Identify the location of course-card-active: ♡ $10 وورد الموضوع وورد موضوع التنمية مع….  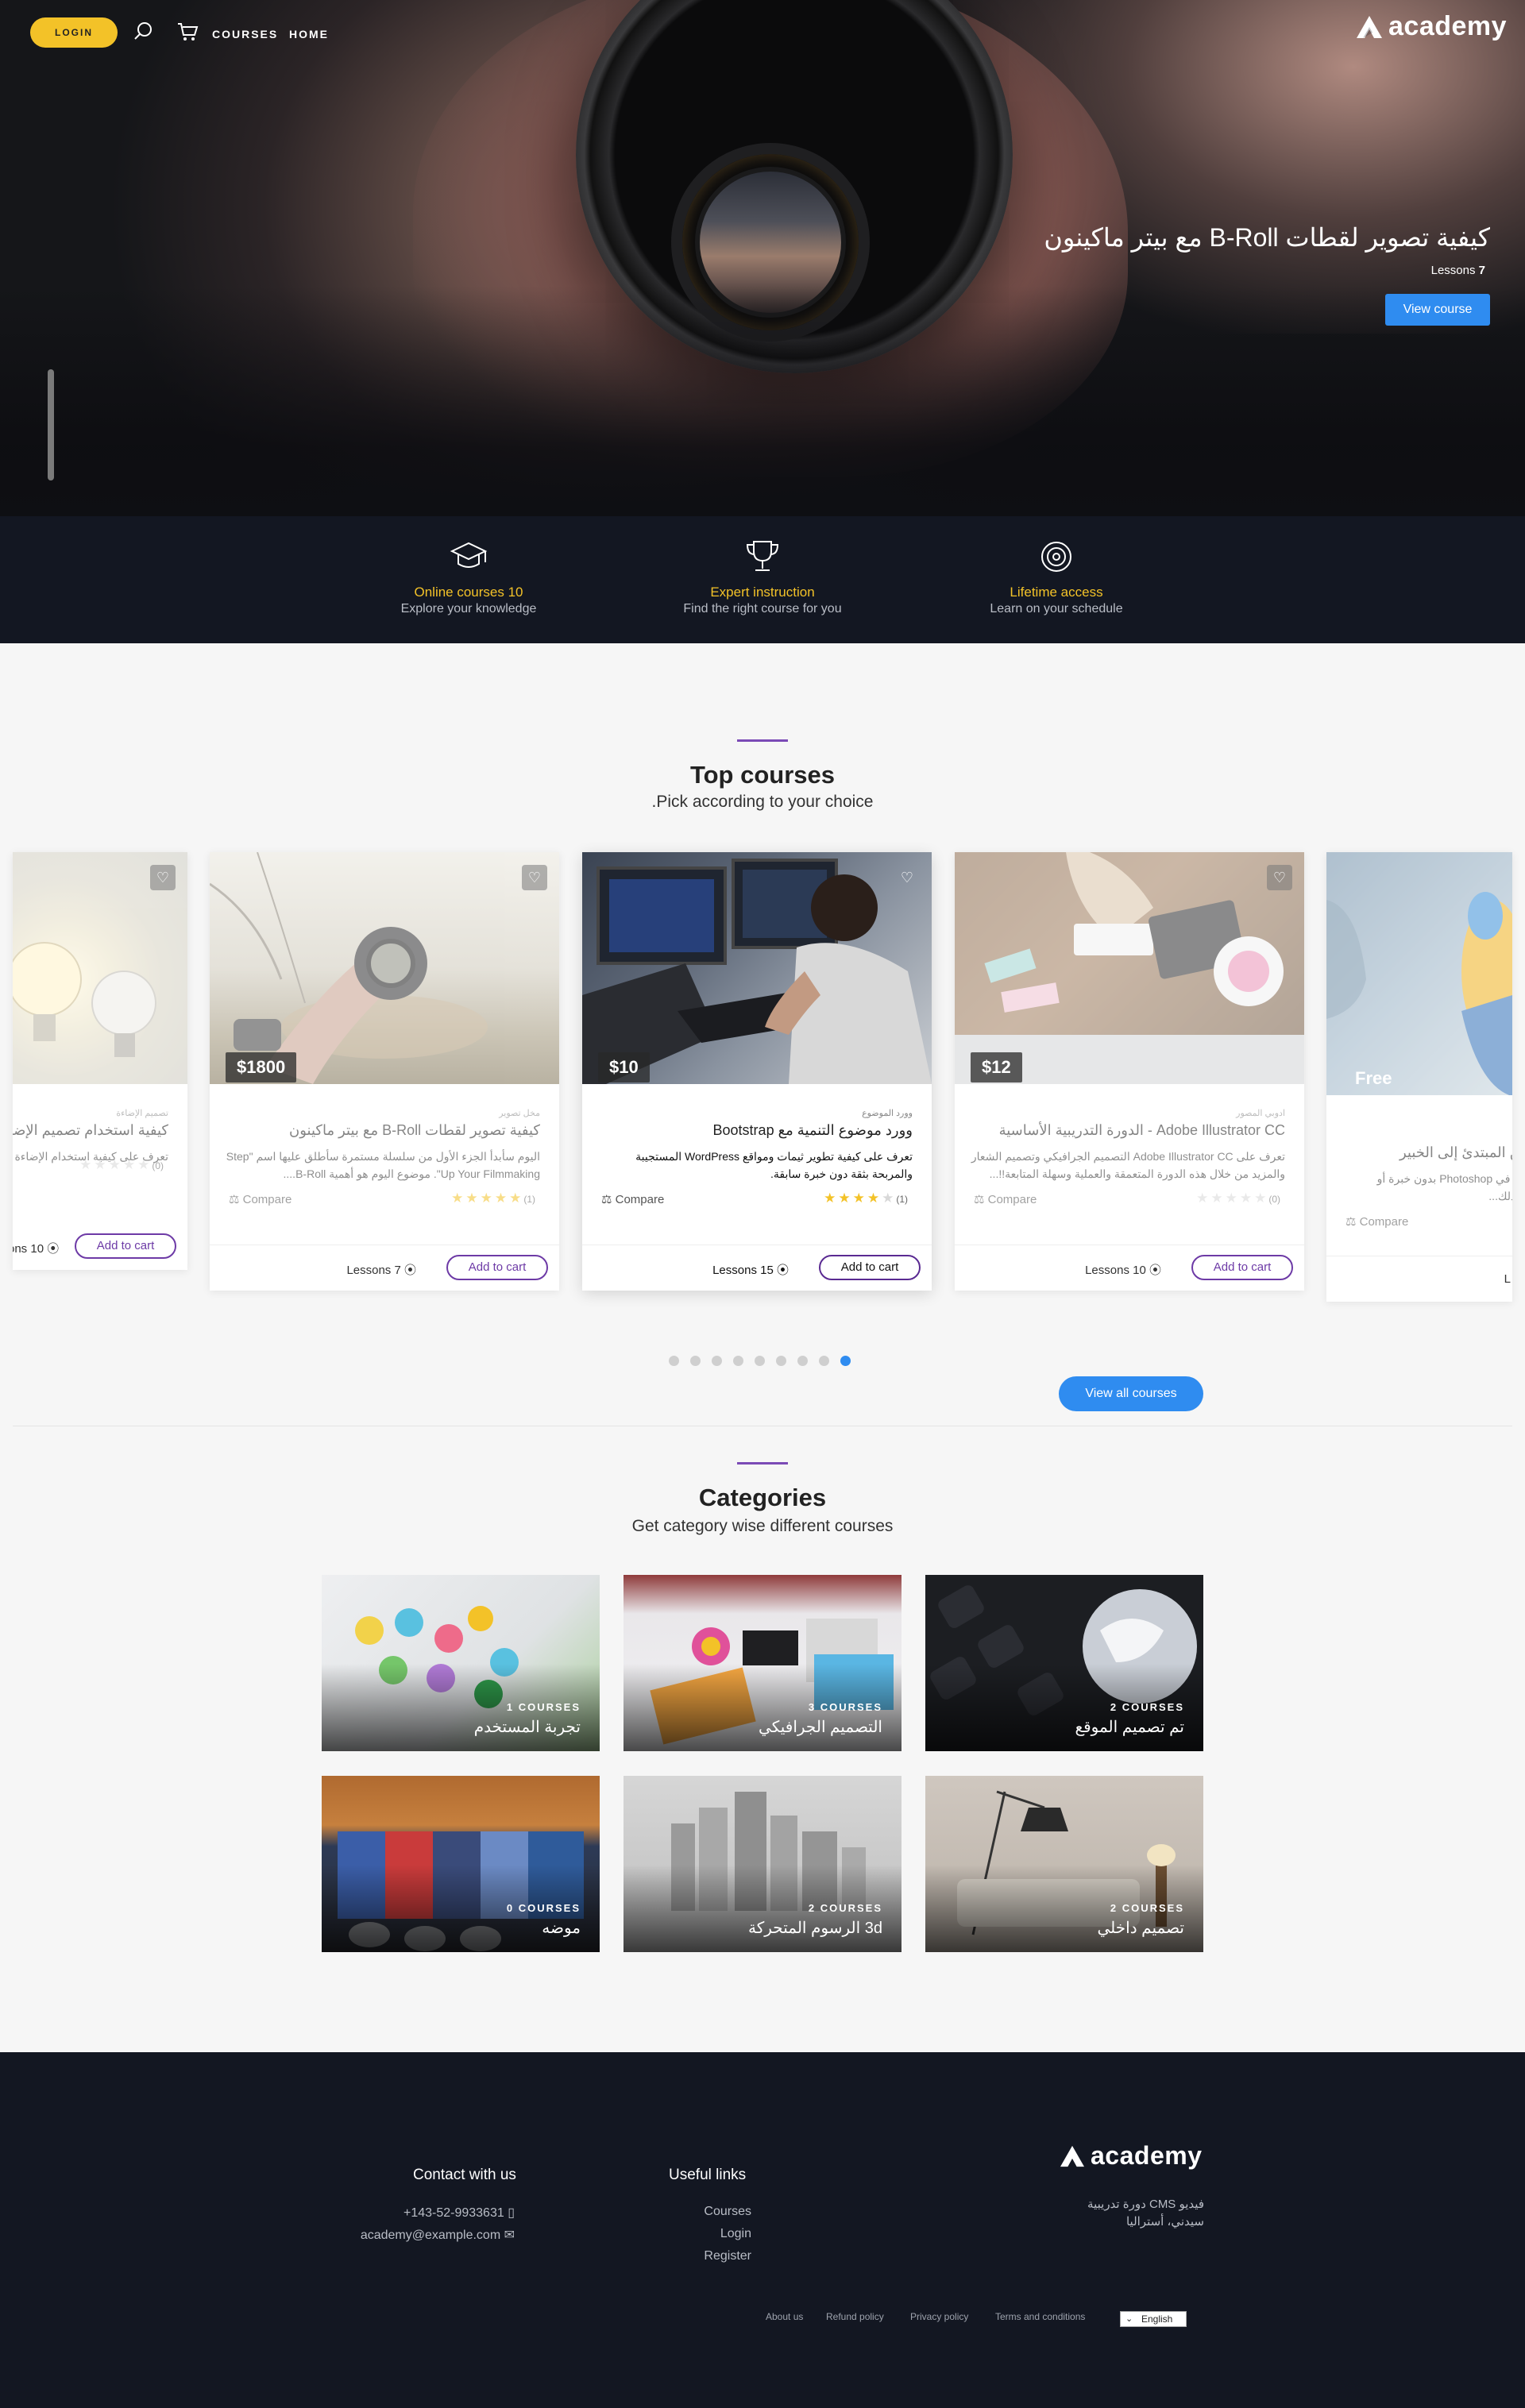
(757, 1071).